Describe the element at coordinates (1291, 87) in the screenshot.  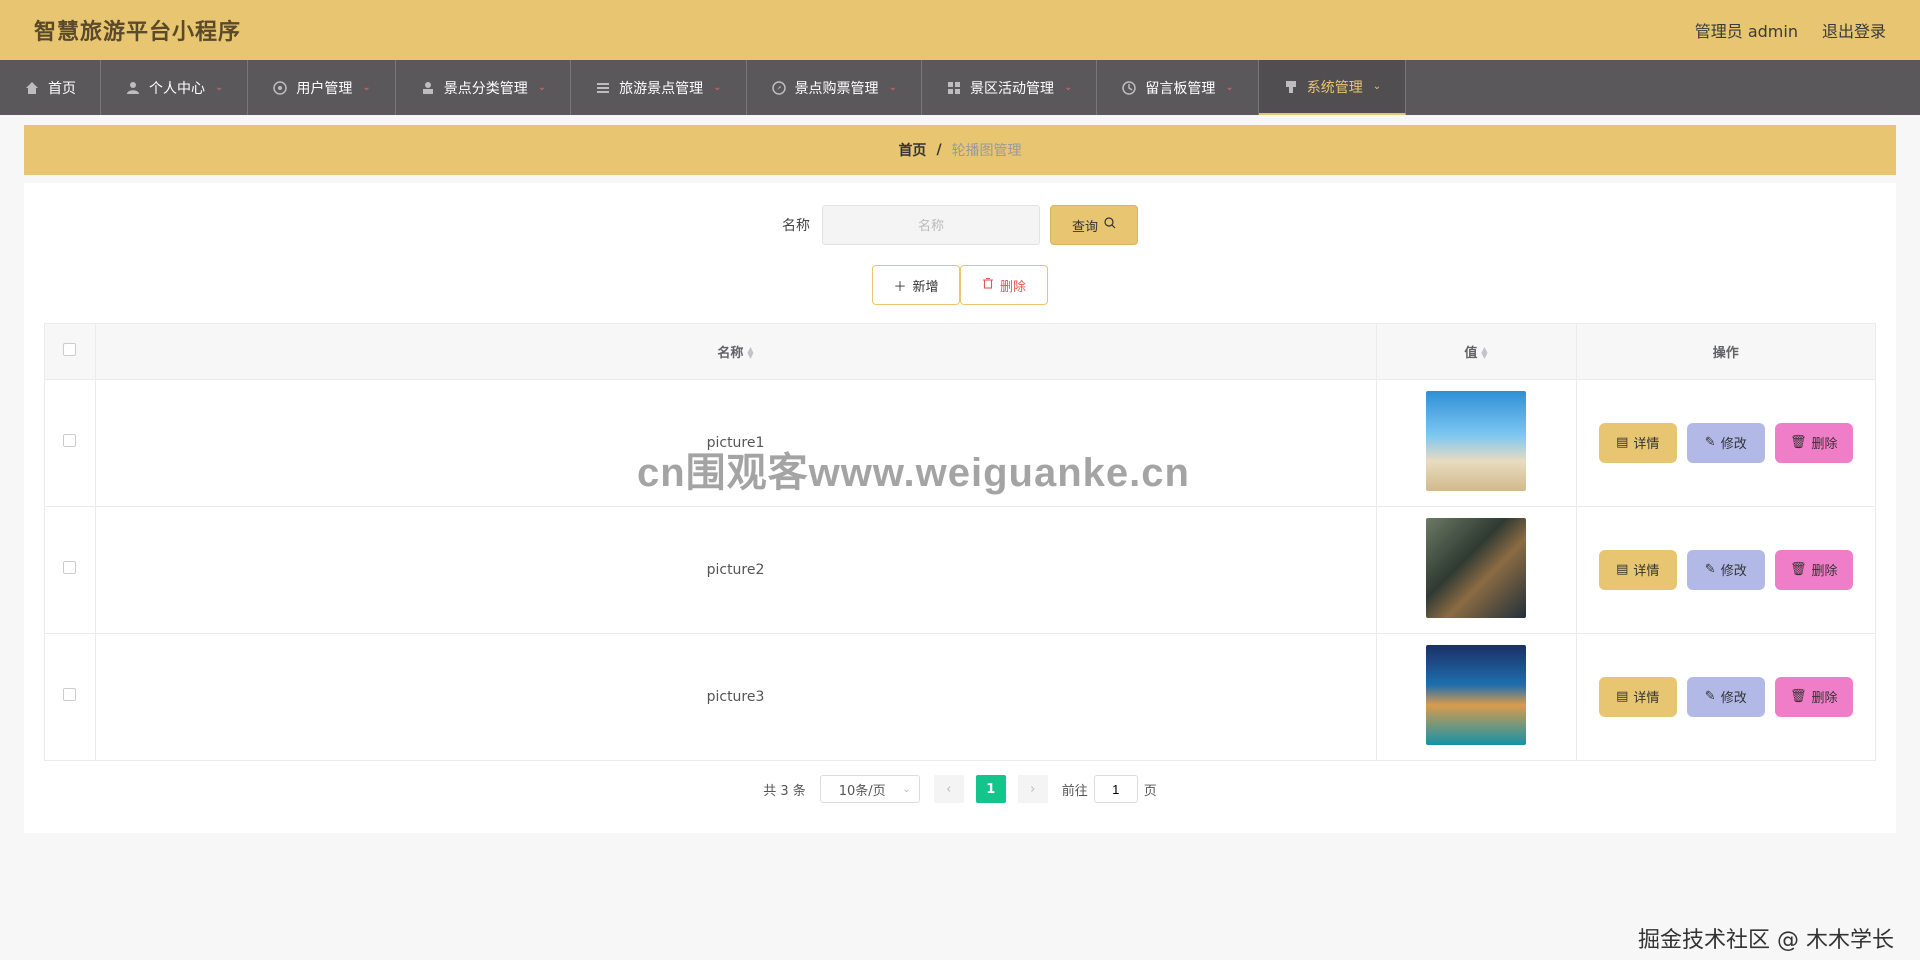
I see `cup-icon` at that location.